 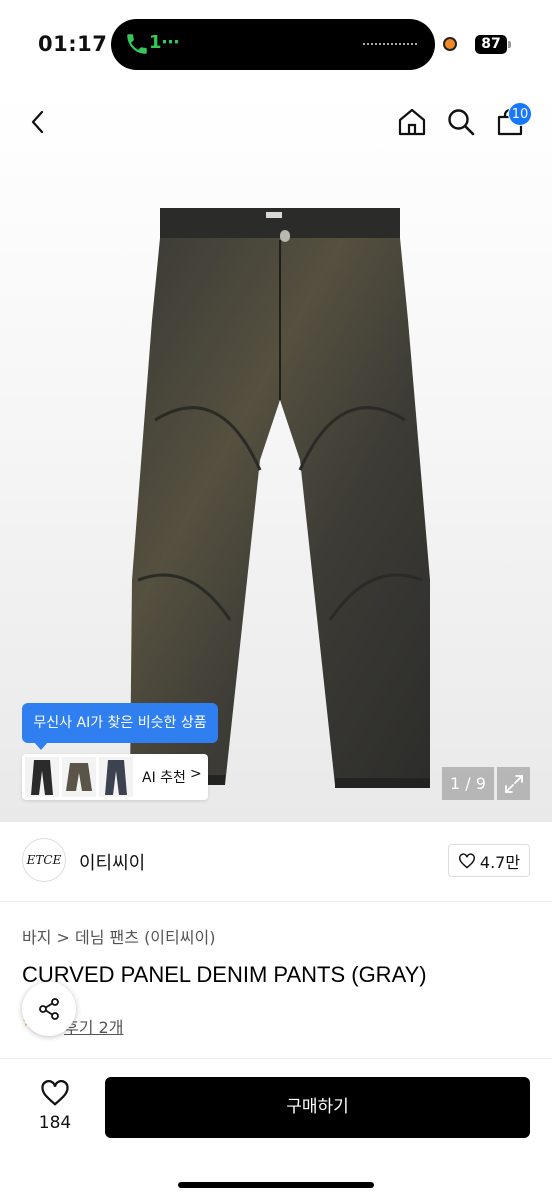 What do you see at coordinates (276, 862) in the screenshot?
I see `brand-row: ETCE 이티씨이 4.7만` at bounding box center [276, 862].